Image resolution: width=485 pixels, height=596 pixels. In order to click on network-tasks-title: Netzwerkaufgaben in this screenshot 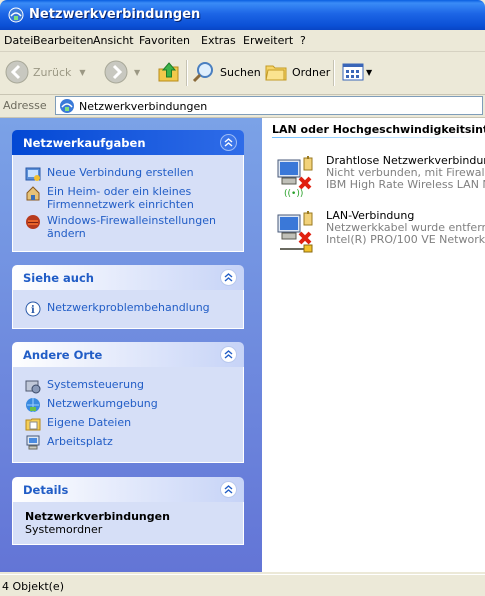, I will do `click(84, 143)`.